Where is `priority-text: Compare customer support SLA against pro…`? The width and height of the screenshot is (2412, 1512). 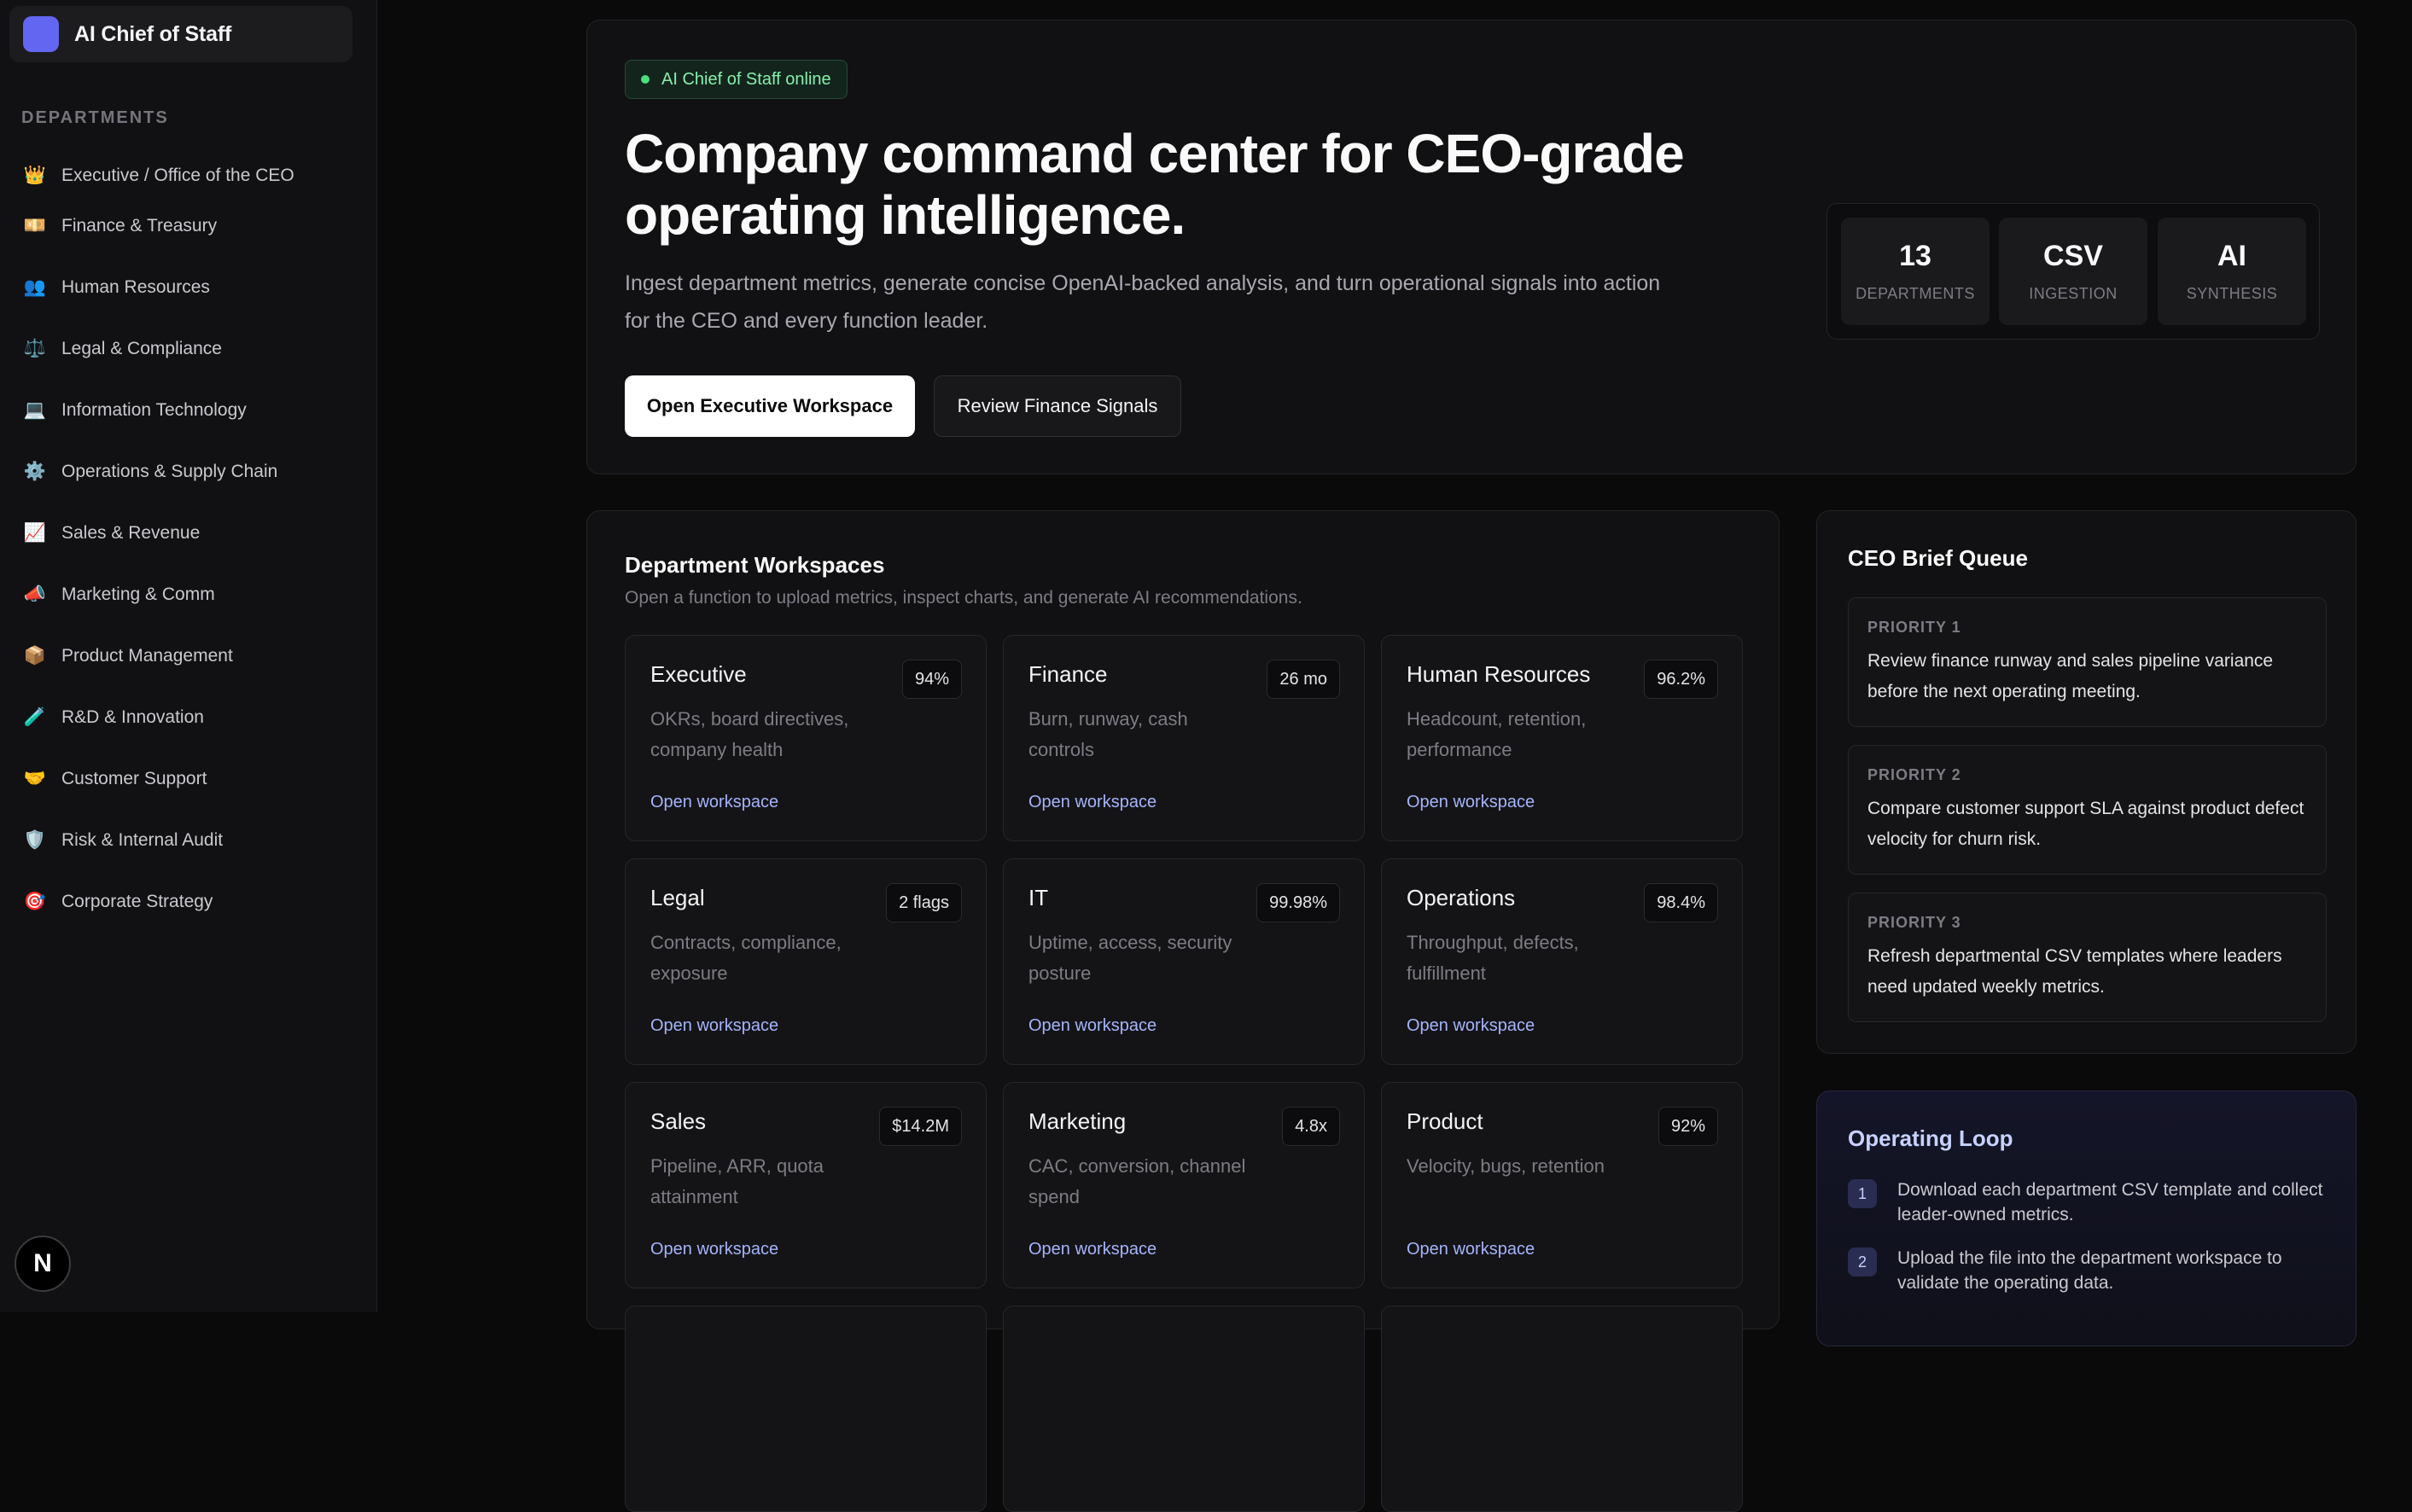
priority-text: Compare customer support SLA against pro… is located at coordinates (2085, 824).